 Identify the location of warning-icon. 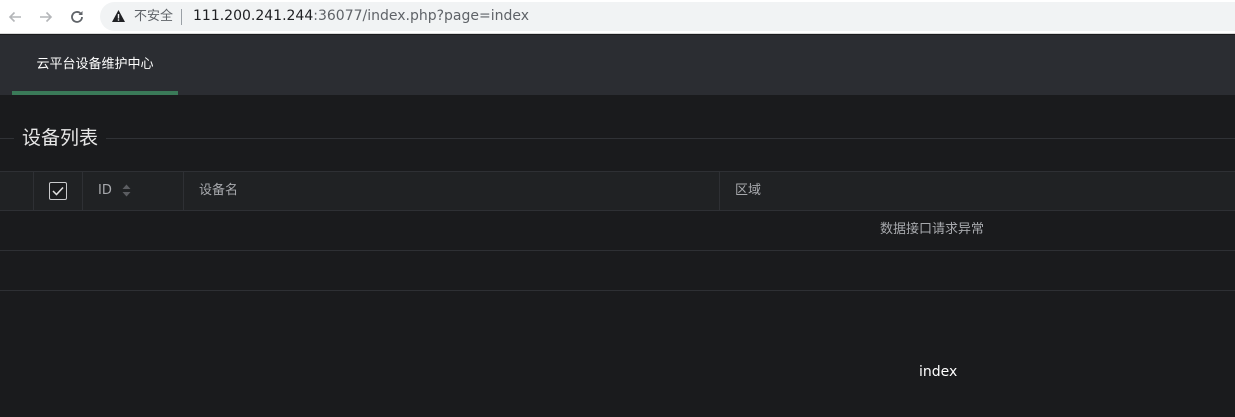
(118, 16).